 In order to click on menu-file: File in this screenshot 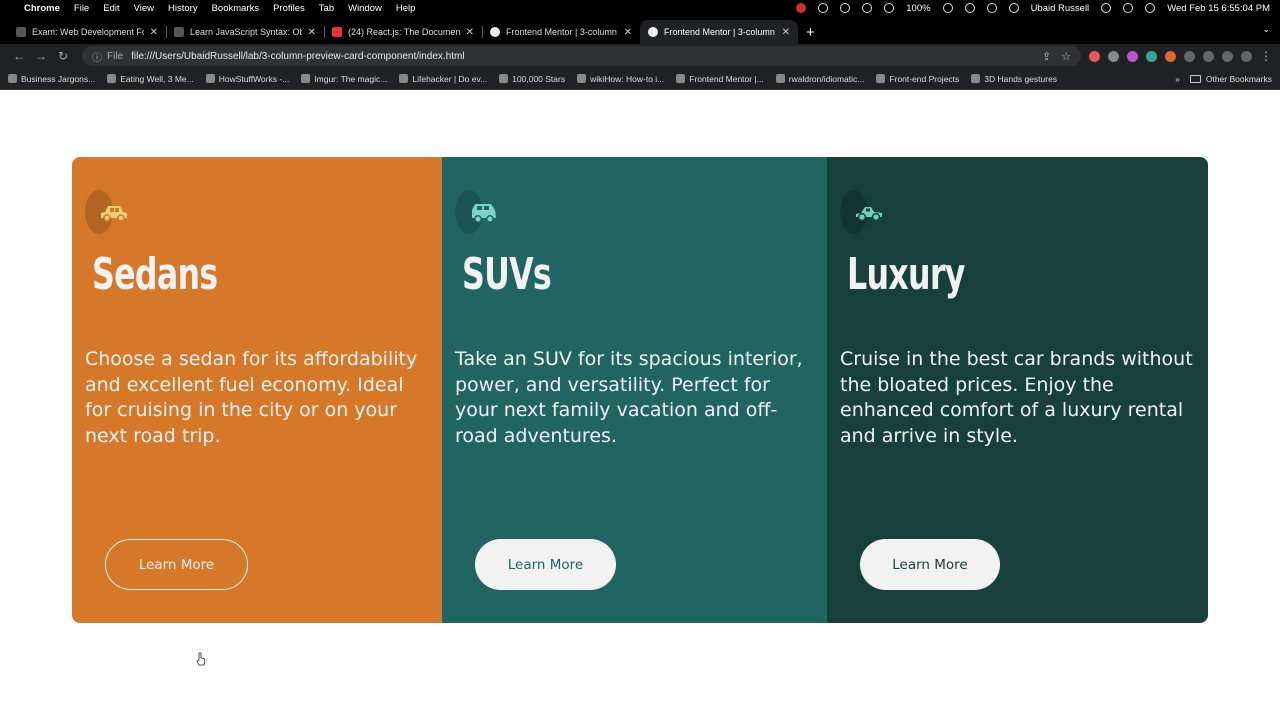, I will do `click(81, 8)`.